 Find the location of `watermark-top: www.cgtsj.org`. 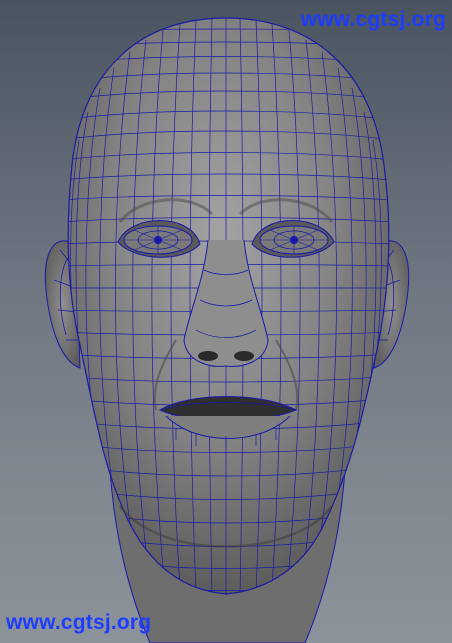

watermark-top: www.cgtsj.org is located at coordinates (373, 19).